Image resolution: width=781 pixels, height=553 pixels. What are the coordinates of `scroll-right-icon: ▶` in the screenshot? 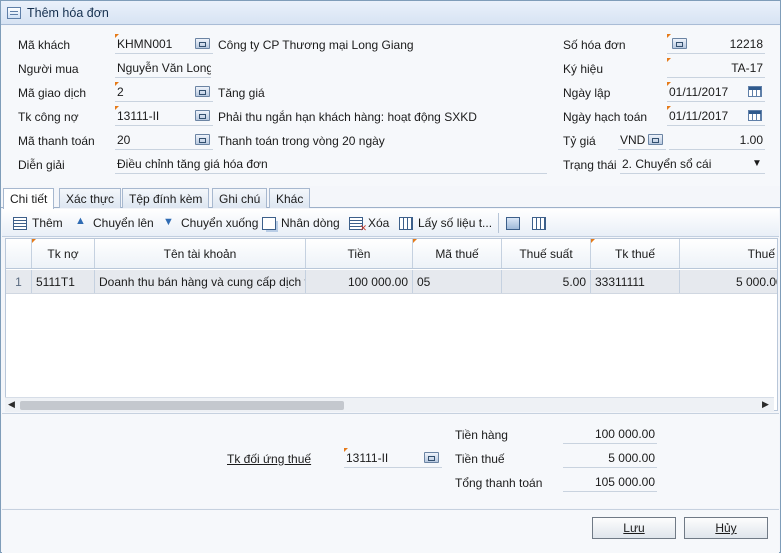 It's located at (765, 404).